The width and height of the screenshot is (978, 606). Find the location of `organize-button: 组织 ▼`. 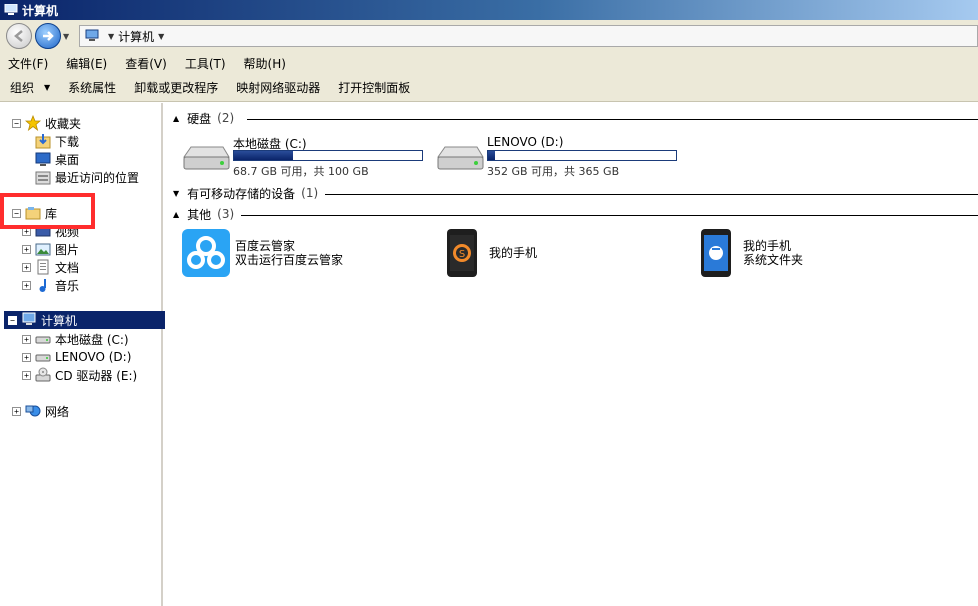

organize-button: 组织 ▼ is located at coordinates (30, 87).